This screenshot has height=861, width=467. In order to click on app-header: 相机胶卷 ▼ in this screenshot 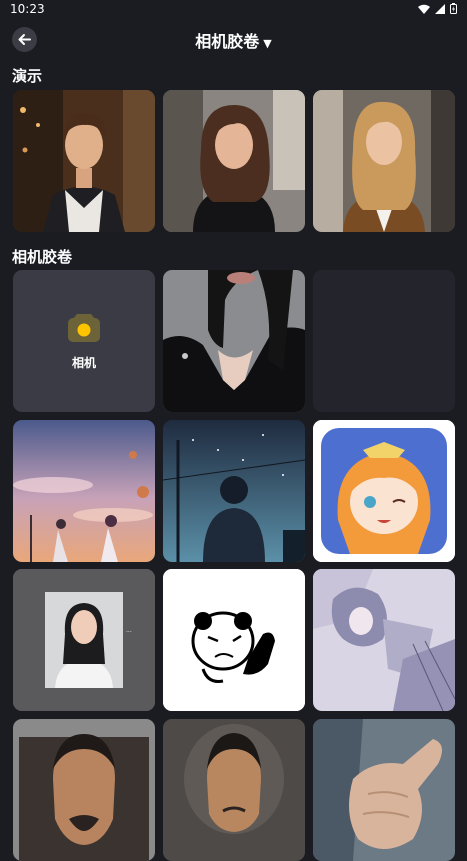, I will do `click(233, 39)`.